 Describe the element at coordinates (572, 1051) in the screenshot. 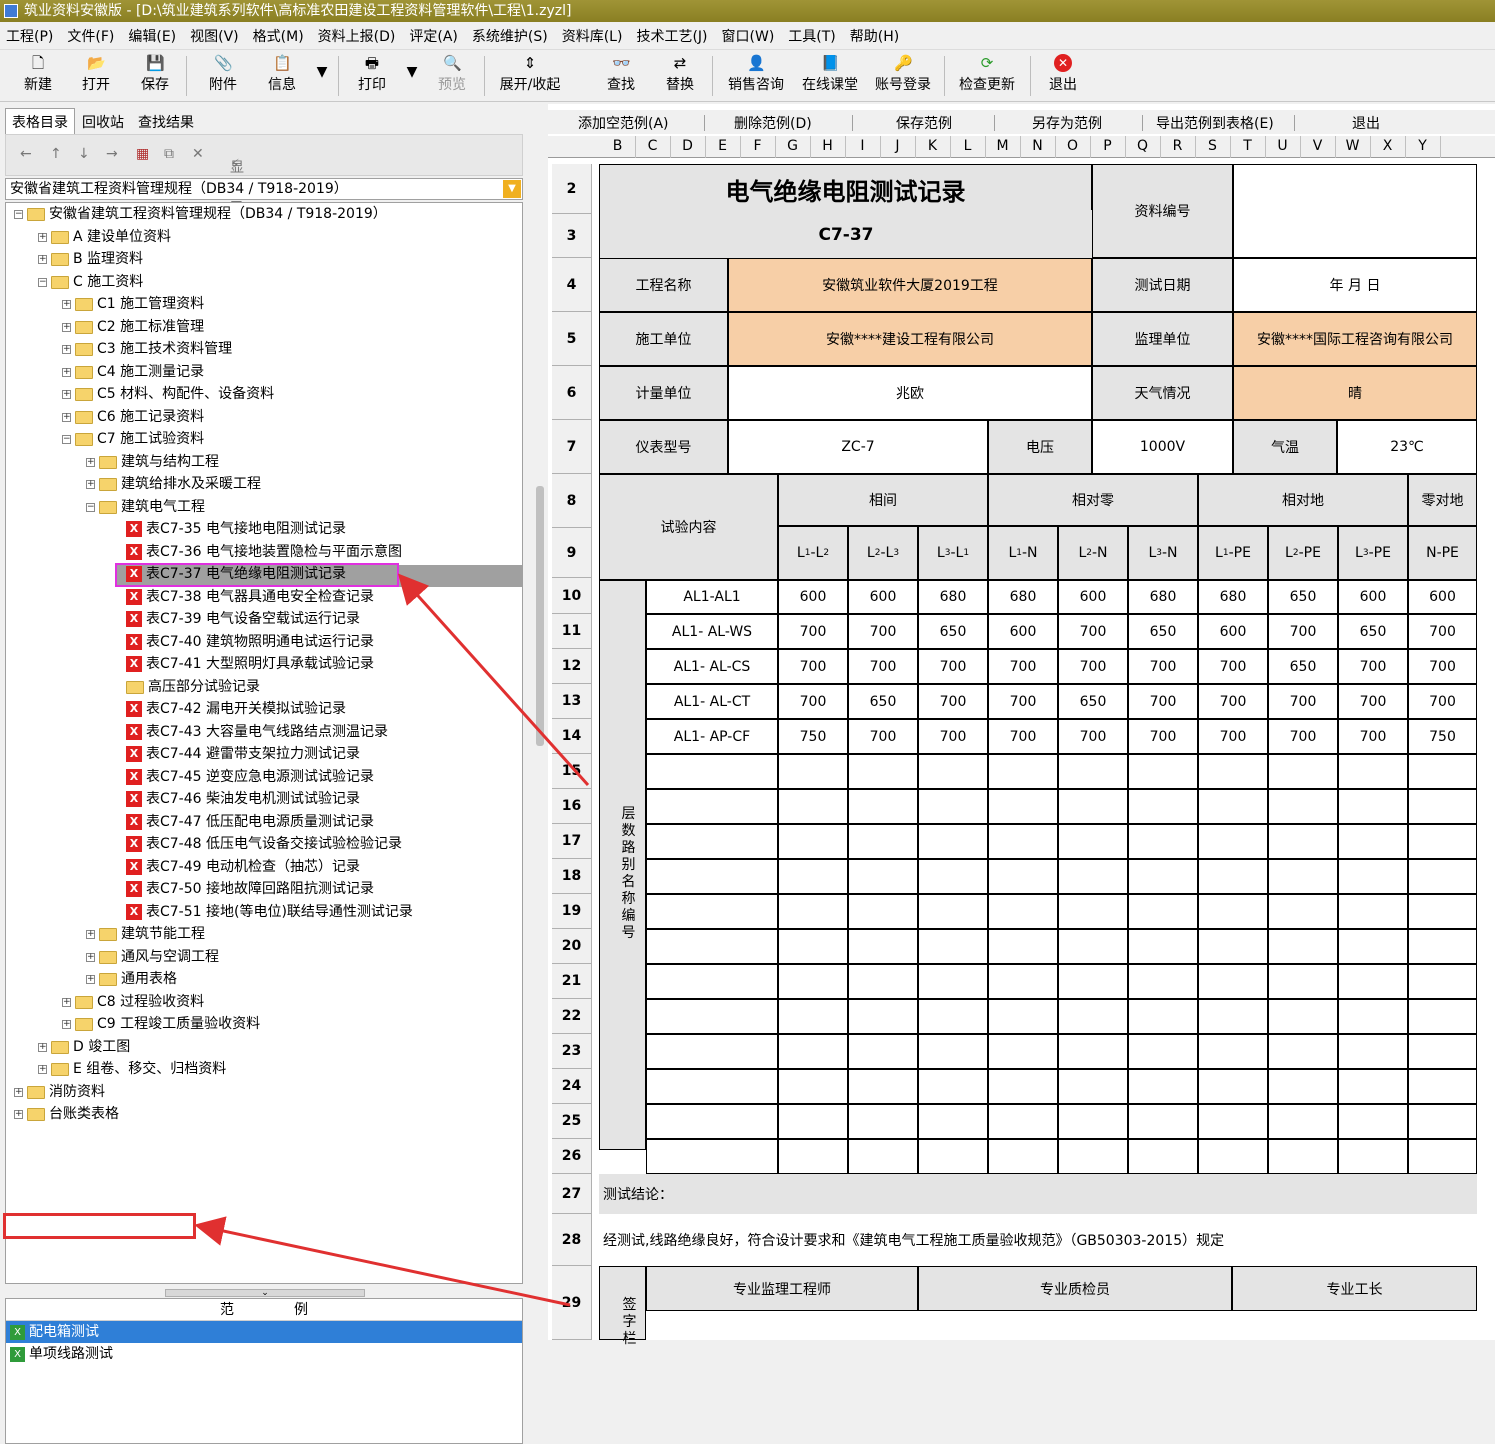

I see `row-number: 23` at that location.